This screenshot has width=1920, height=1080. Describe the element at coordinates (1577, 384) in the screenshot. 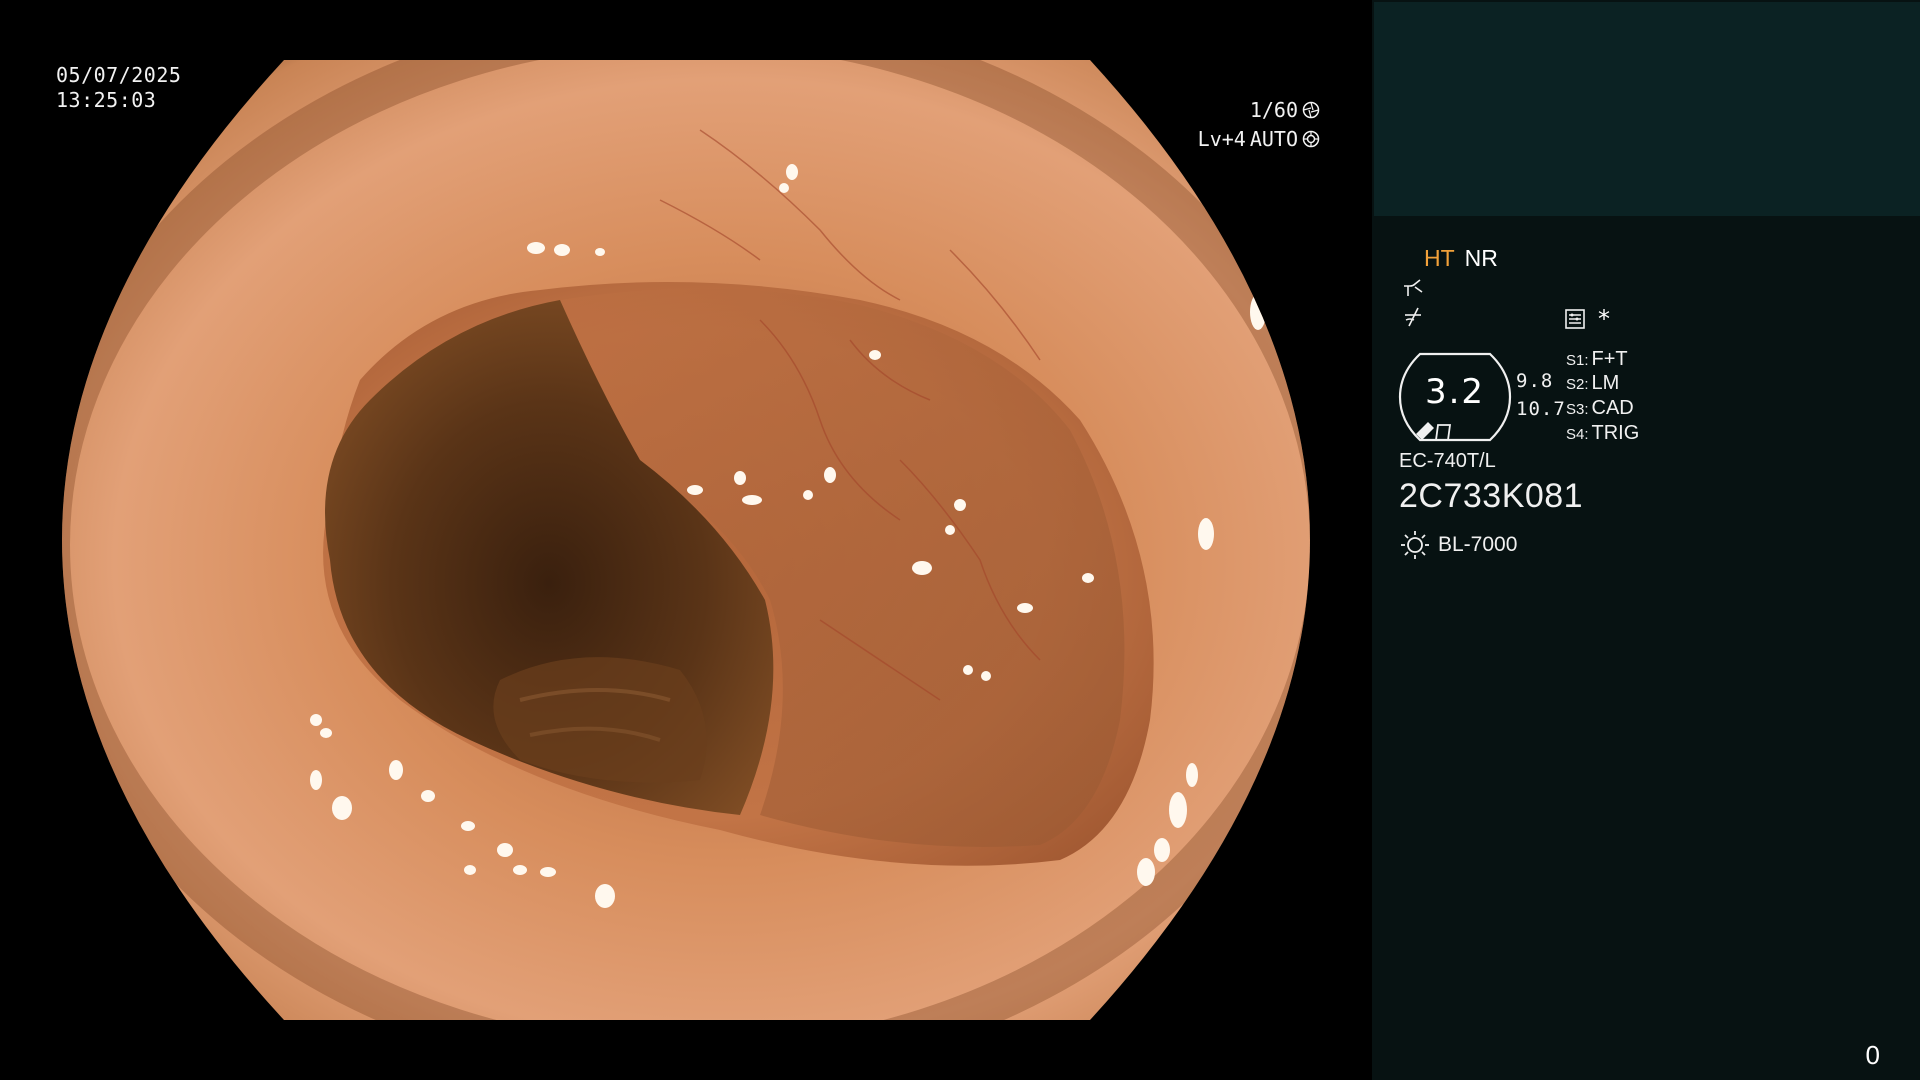

I see `switch-s2-key: S2:` at that location.